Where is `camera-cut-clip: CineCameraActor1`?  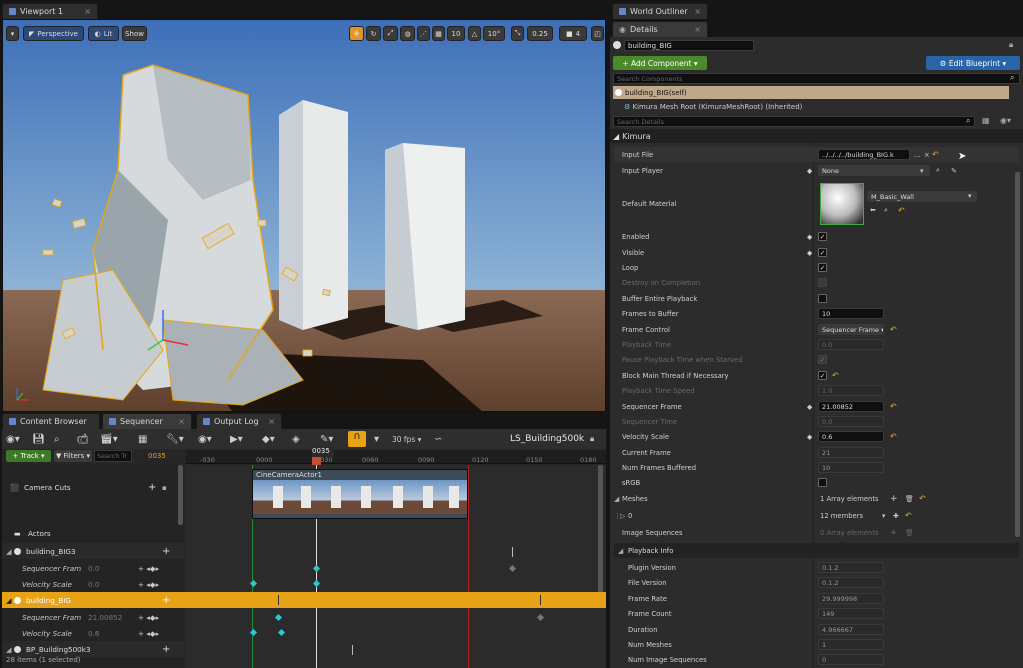 camera-cut-clip: CineCameraActor1 is located at coordinates (360, 494).